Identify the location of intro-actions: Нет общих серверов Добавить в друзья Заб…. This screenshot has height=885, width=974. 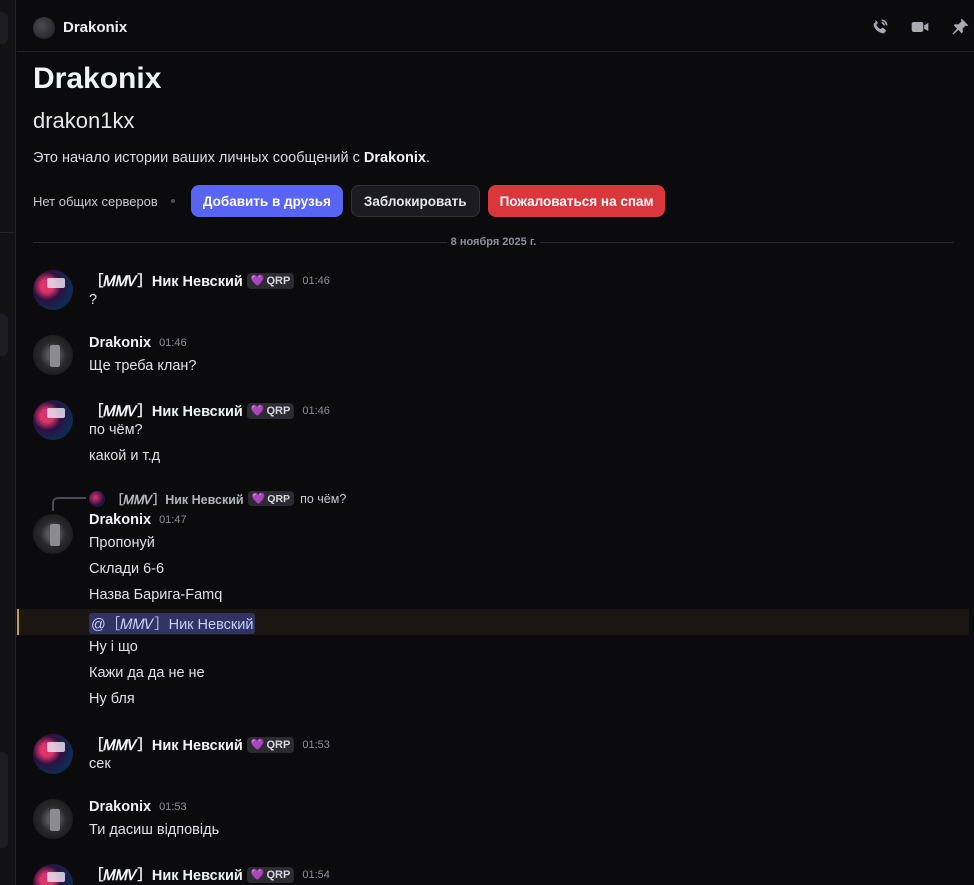
(495, 201).